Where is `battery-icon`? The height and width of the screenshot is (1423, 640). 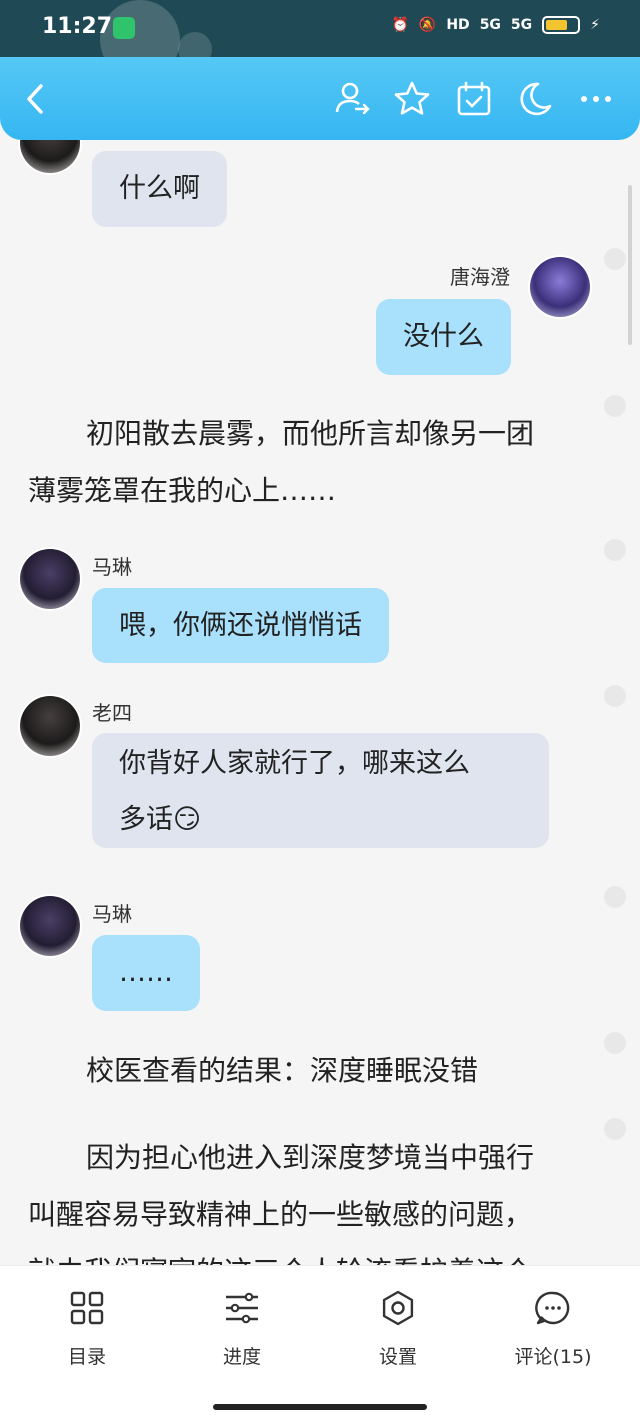 battery-icon is located at coordinates (561, 25).